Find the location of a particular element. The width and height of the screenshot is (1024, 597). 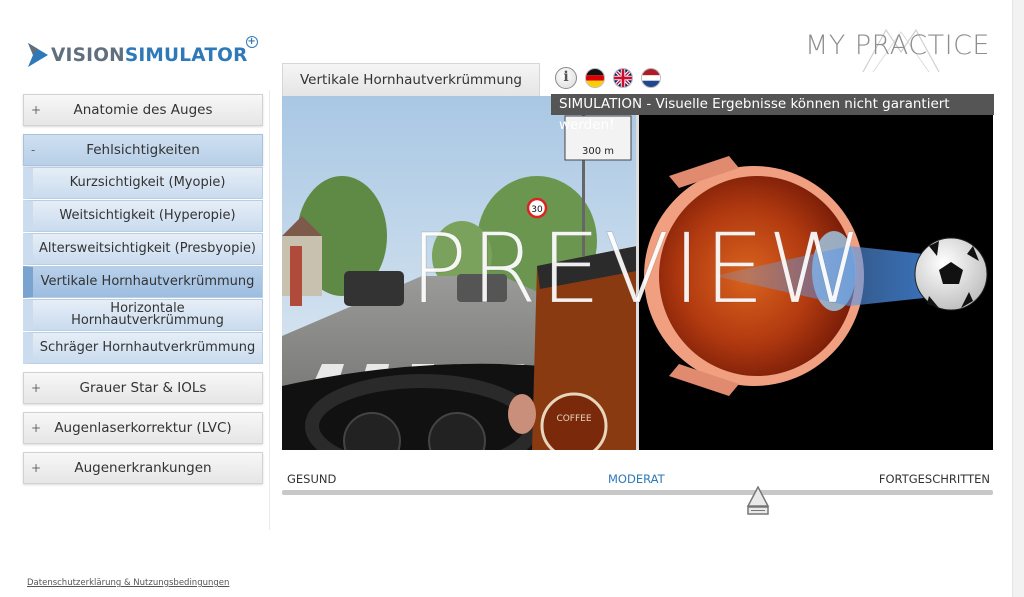

sidebar-item-label: Grauer Star & IOLs is located at coordinates (143, 388).